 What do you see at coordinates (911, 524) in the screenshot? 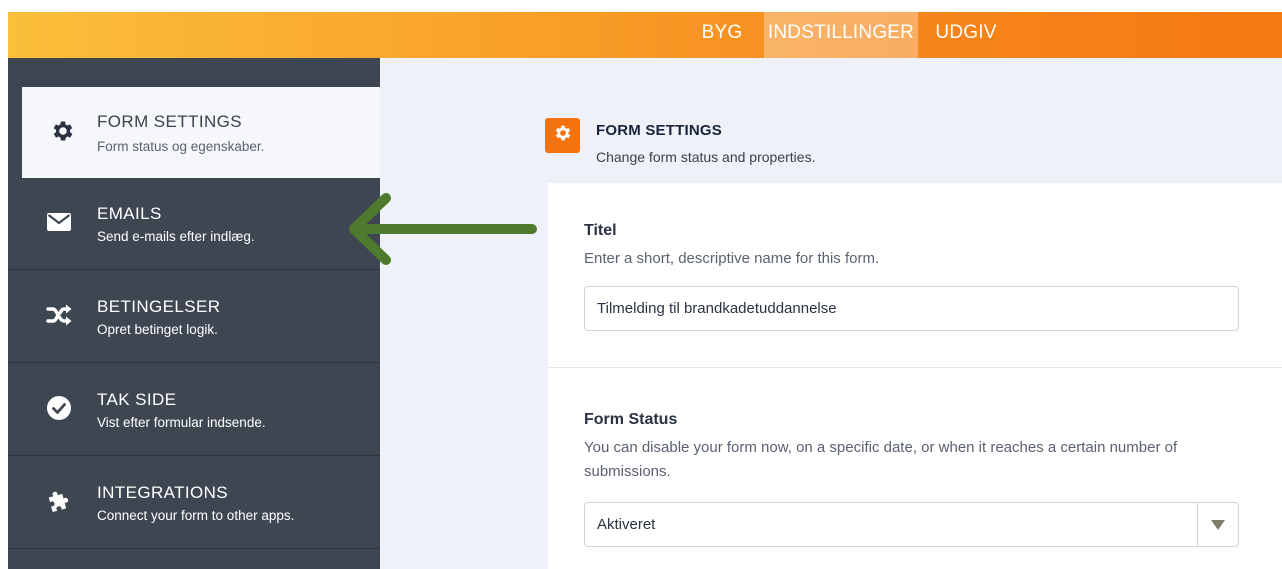
I see `form-status-select: Aktiveret` at bounding box center [911, 524].